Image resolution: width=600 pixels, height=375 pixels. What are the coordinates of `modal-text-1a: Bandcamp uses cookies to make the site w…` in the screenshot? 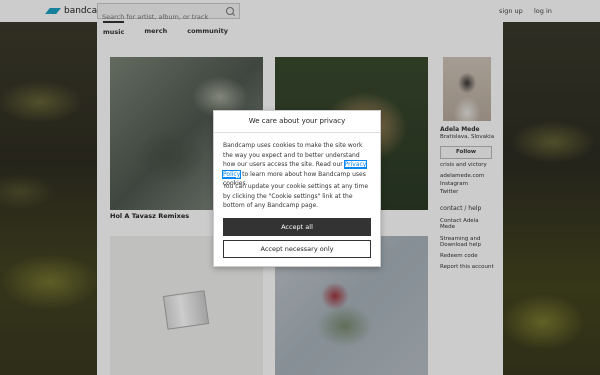 It's located at (293, 155).